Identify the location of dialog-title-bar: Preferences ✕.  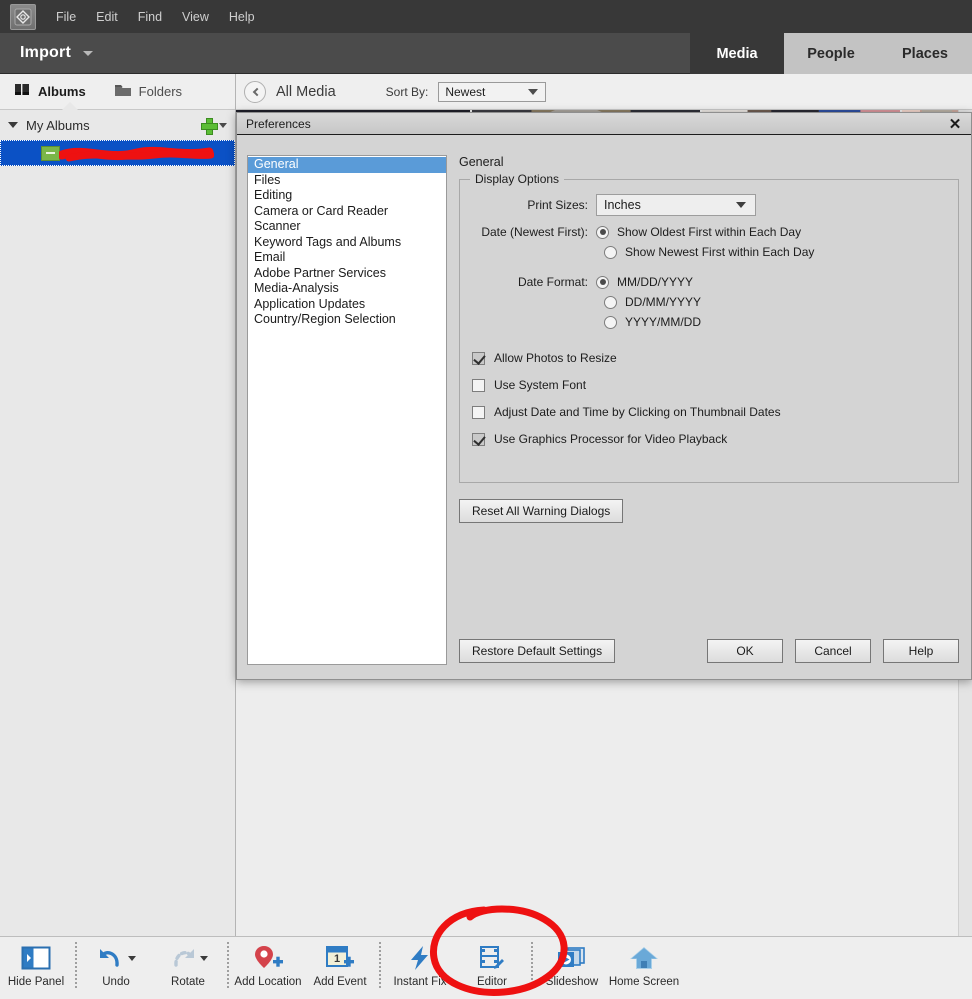
(604, 124).